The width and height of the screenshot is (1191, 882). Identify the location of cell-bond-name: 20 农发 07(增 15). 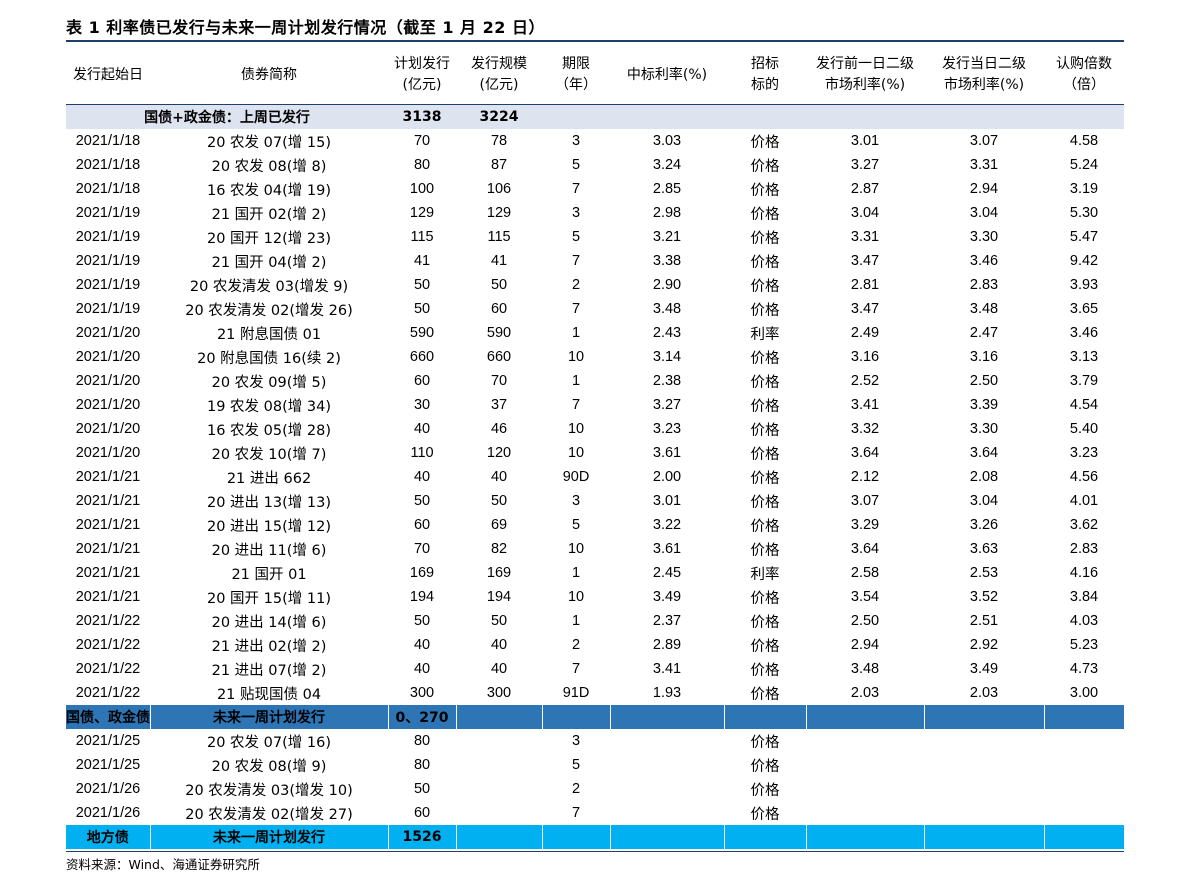
(269, 142).